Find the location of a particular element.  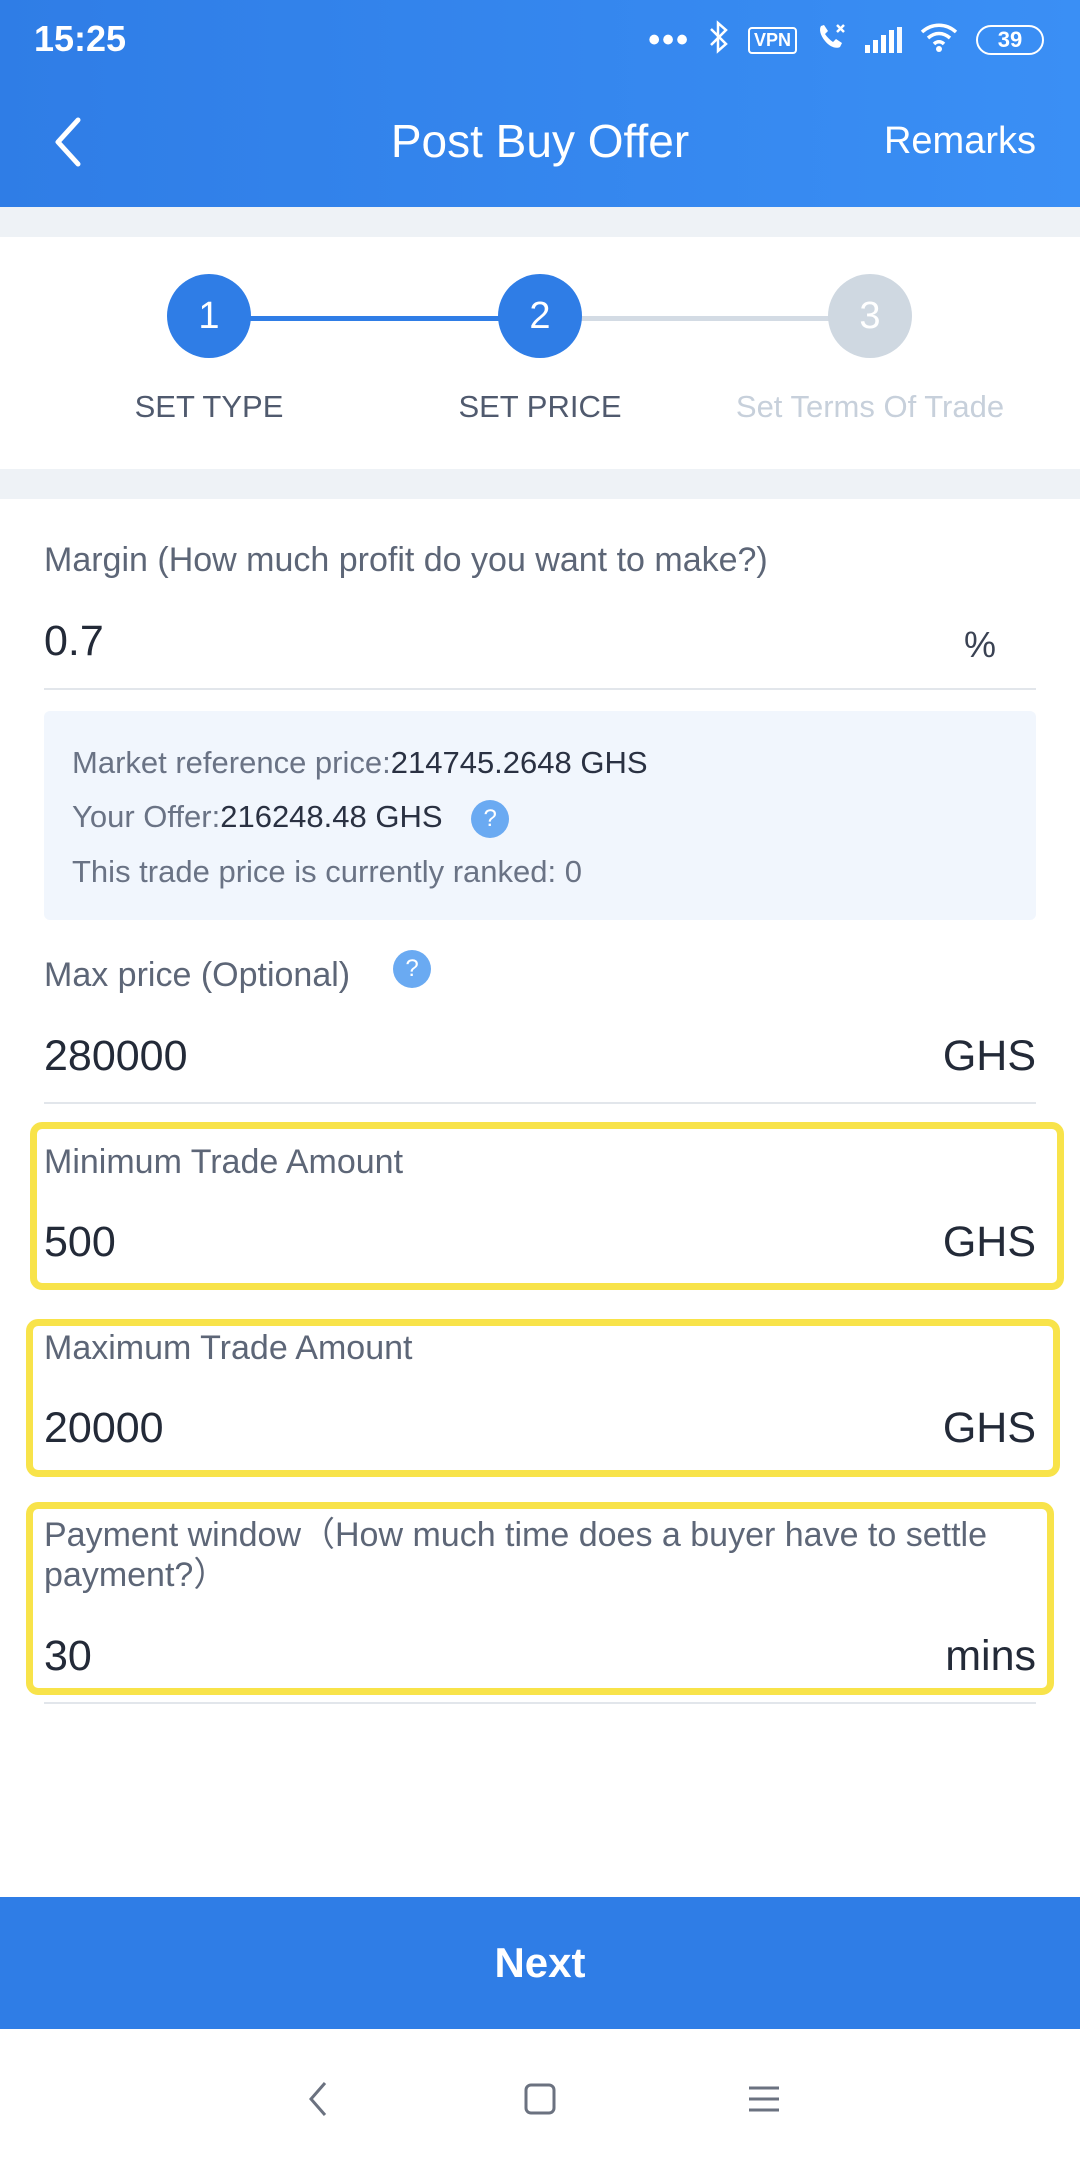

your-offer: Your Offer:216248.48 GHS ? is located at coordinates (291, 818).